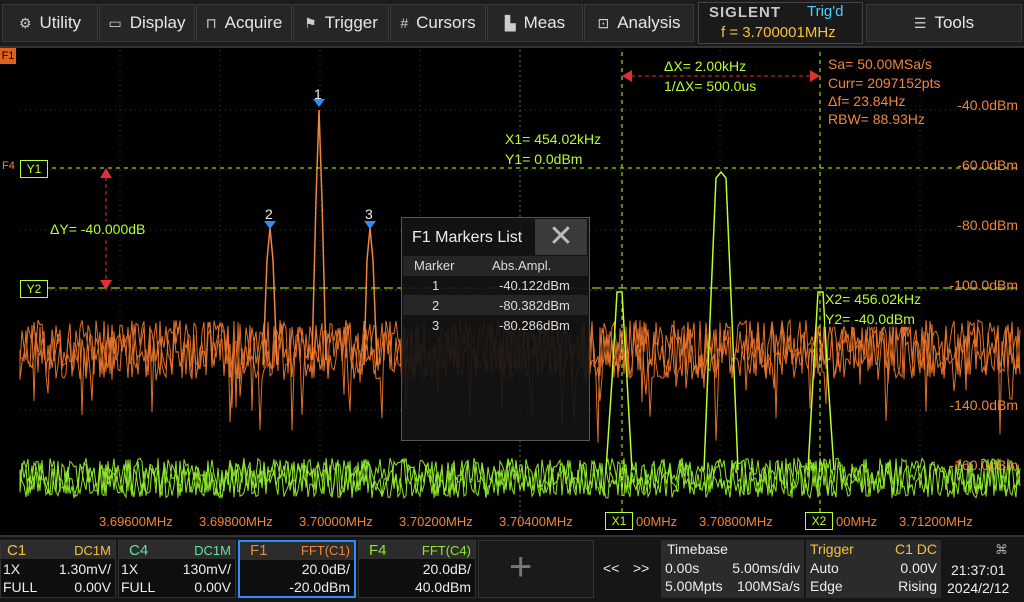 The width and height of the screenshot is (1024, 602). Describe the element at coordinates (417, 569) in the screenshot. I see `function-f4-panel: F4 FFT(C4) 20.0dB/ 40.0dBm` at that location.